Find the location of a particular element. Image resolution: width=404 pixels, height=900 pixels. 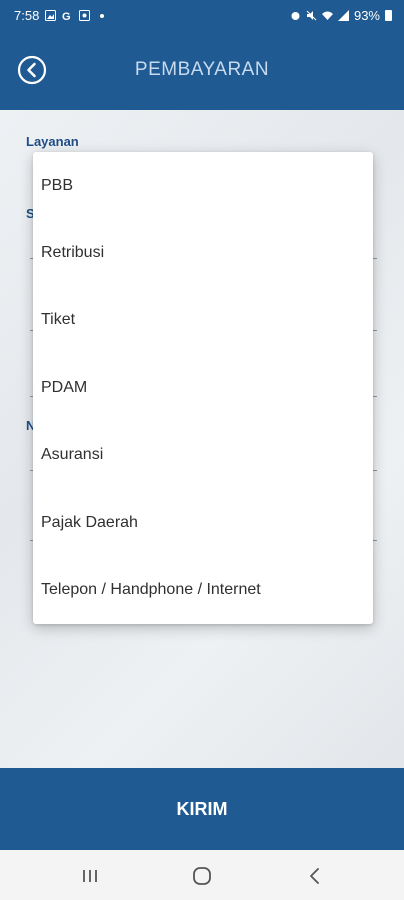

wifi-icon is located at coordinates (327, 15).